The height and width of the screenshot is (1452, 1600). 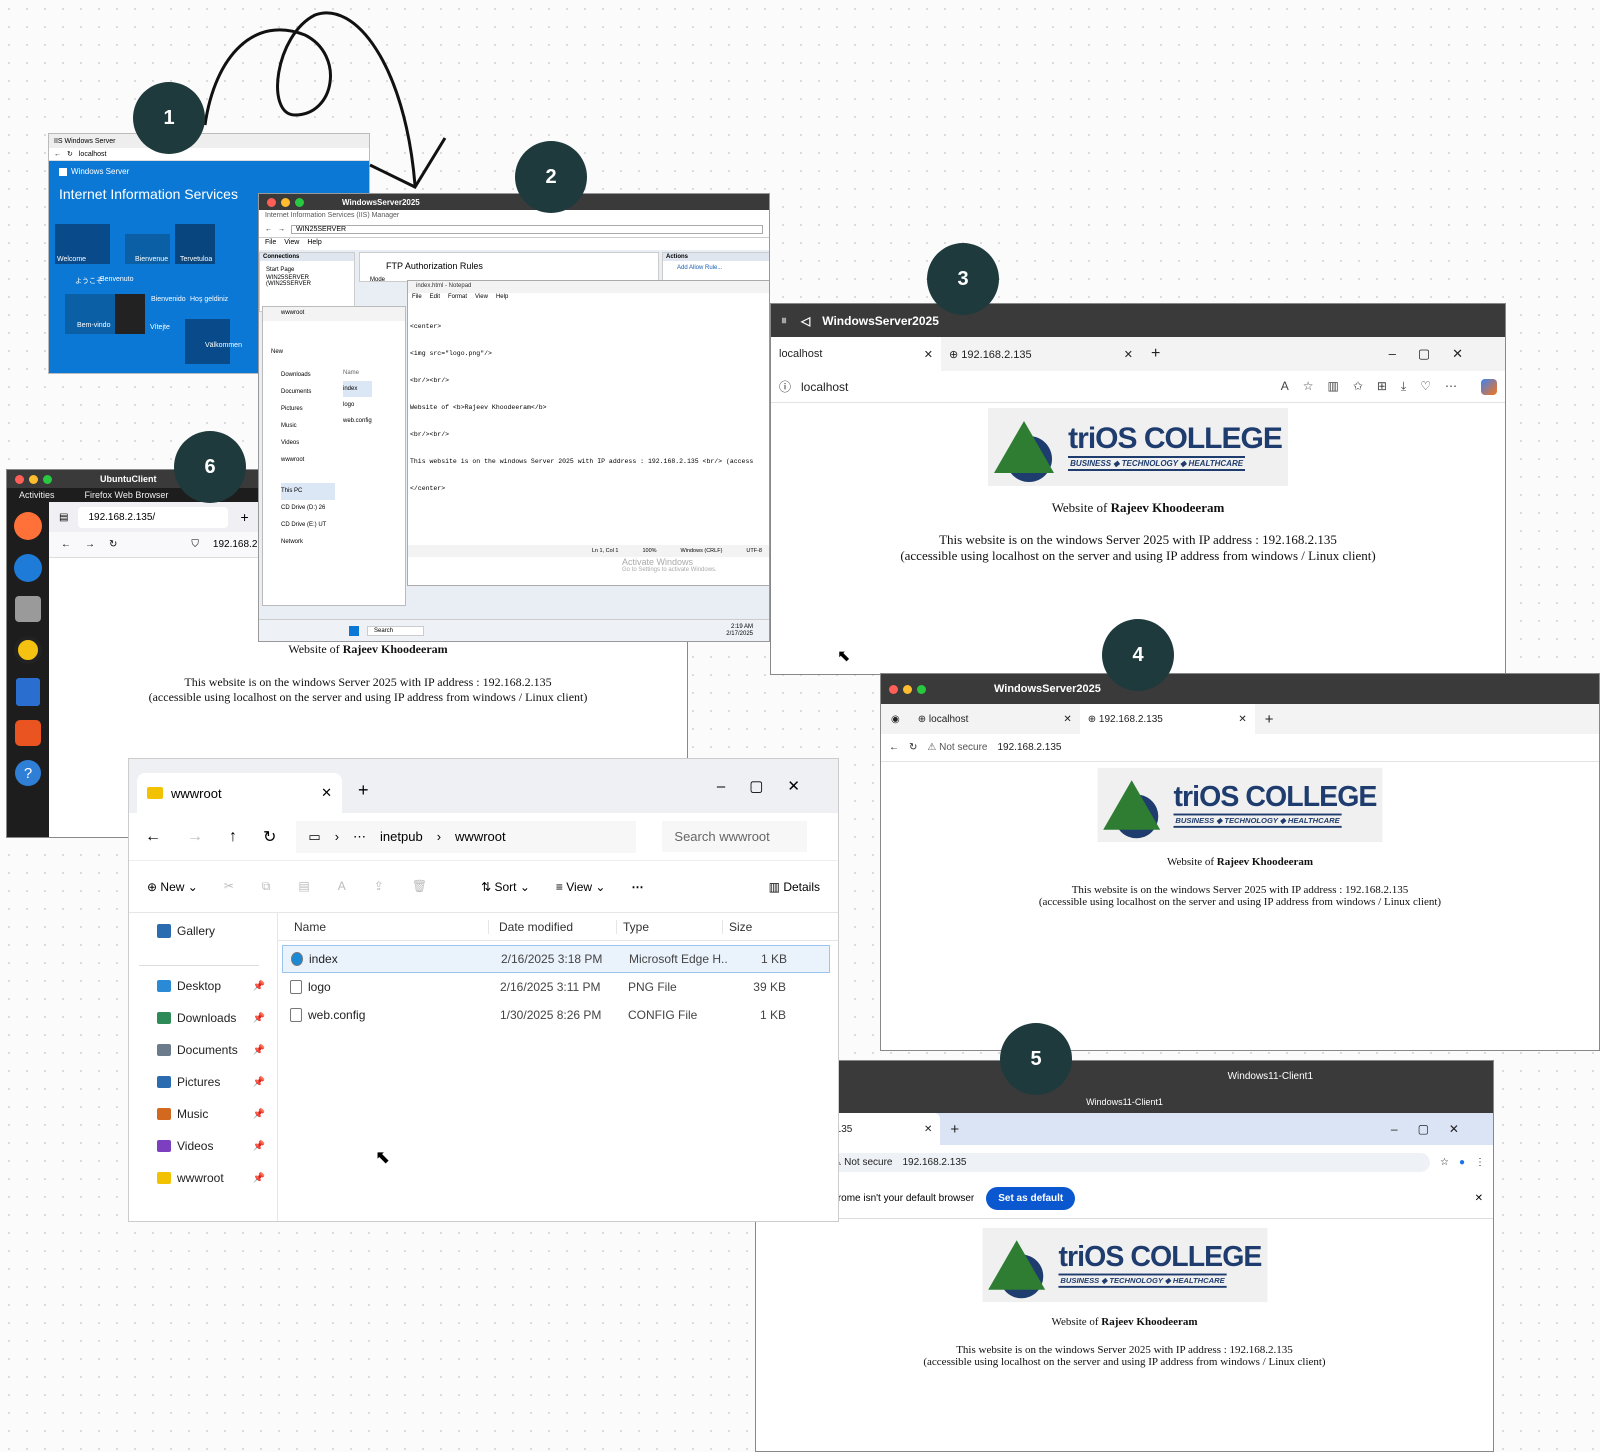 What do you see at coordinates (856, 354) in the screenshot?
I see `tab-localhost: localhost ✕` at bounding box center [856, 354].